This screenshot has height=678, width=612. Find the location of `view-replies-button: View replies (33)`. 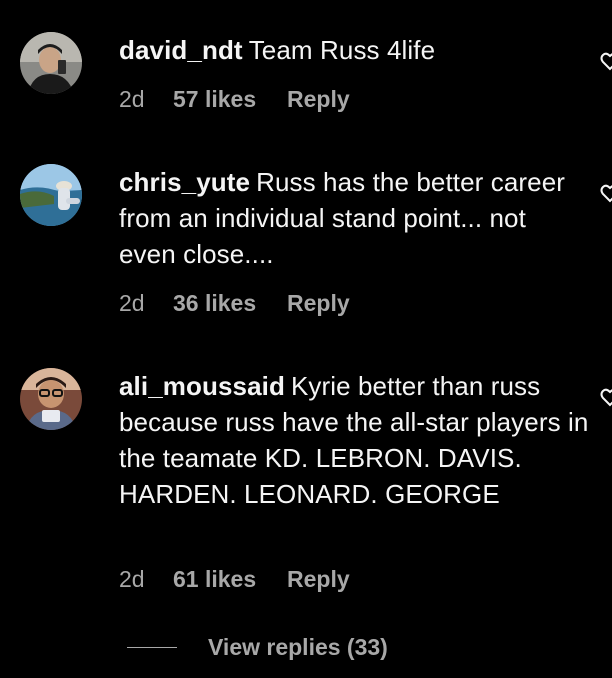

view-replies-button: View replies (33) is located at coordinates (257, 647).